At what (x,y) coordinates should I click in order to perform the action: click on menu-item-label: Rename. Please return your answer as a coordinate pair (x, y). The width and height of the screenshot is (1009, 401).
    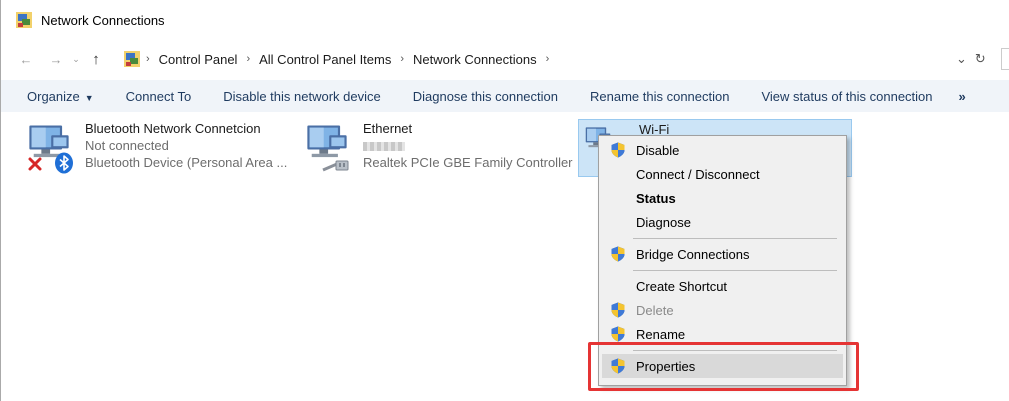
    Looking at the image, I should click on (661, 334).